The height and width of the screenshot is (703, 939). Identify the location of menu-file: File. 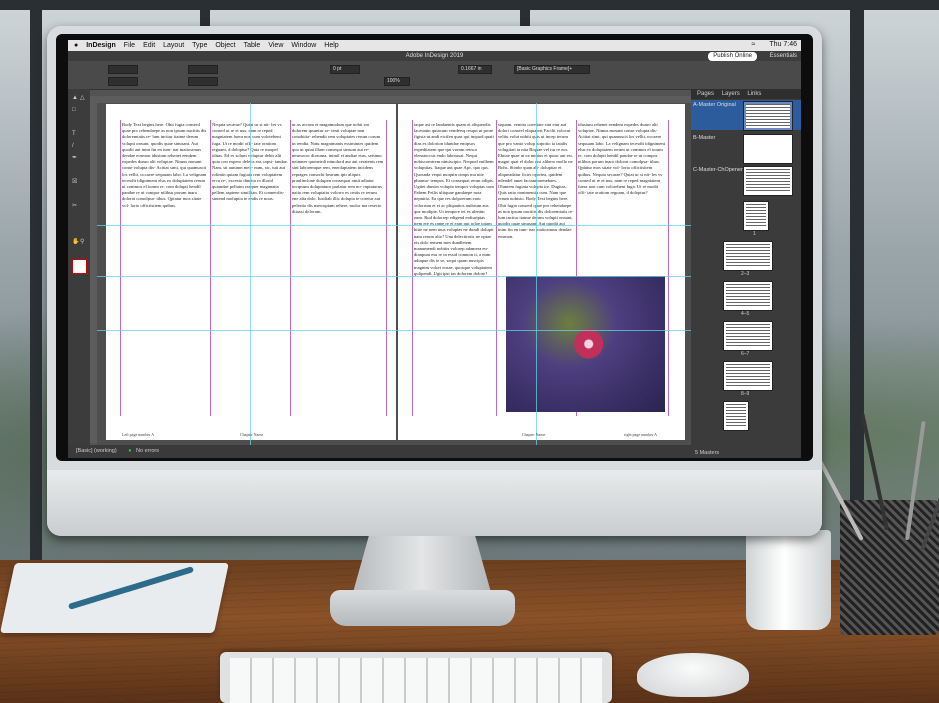
(129, 45).